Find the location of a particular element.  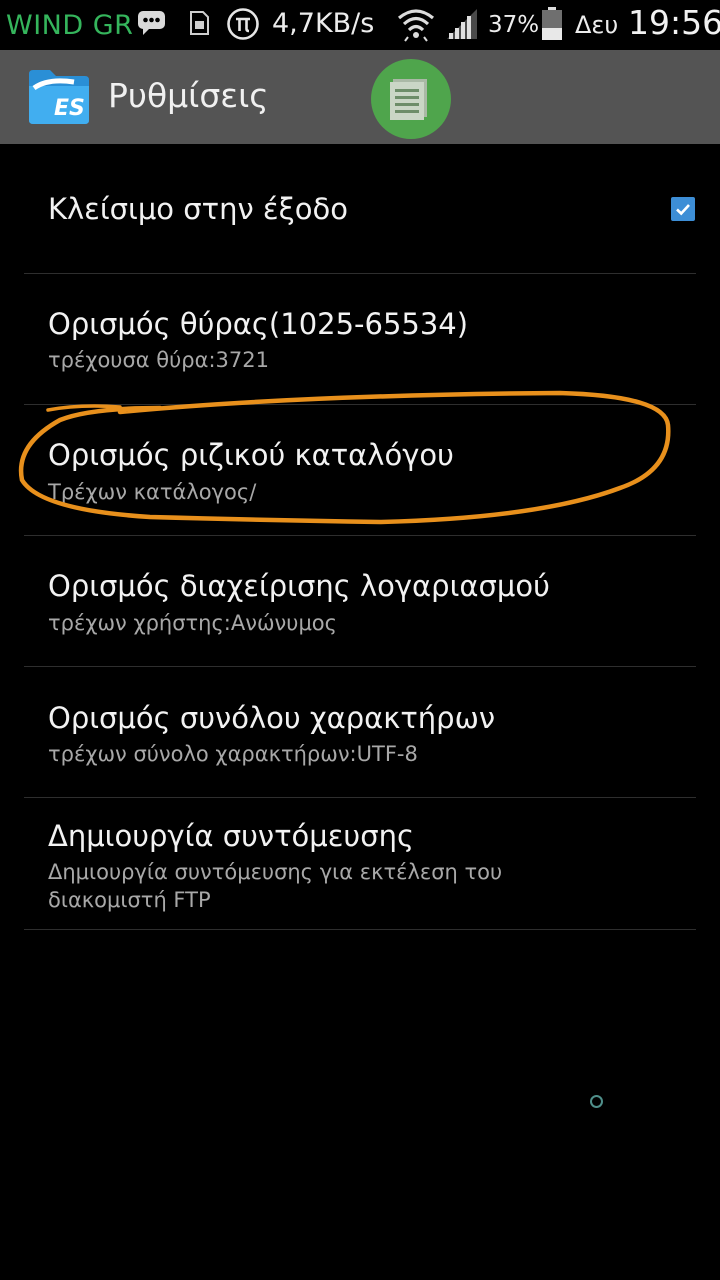

setting-title: Ορισμός συνόλου χαρακτήρων is located at coordinates (272, 718).